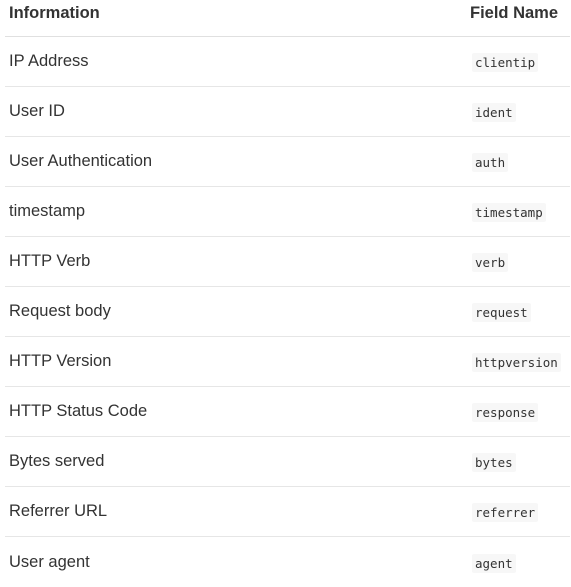 Image resolution: width=571 pixels, height=587 pixels. I want to click on row-information: Referrer URL, so click(58, 511).